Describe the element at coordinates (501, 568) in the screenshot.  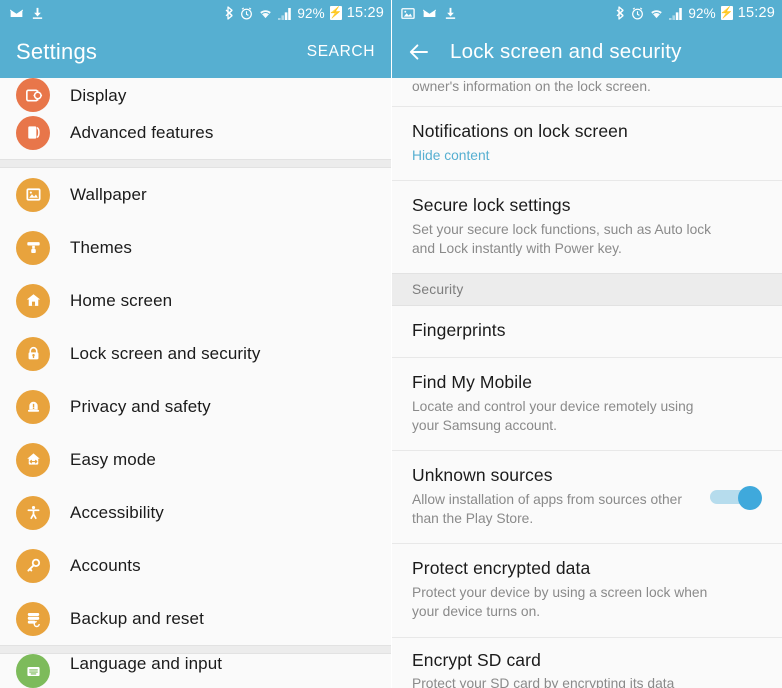
I see `item-title: Protect encrypted data` at that location.